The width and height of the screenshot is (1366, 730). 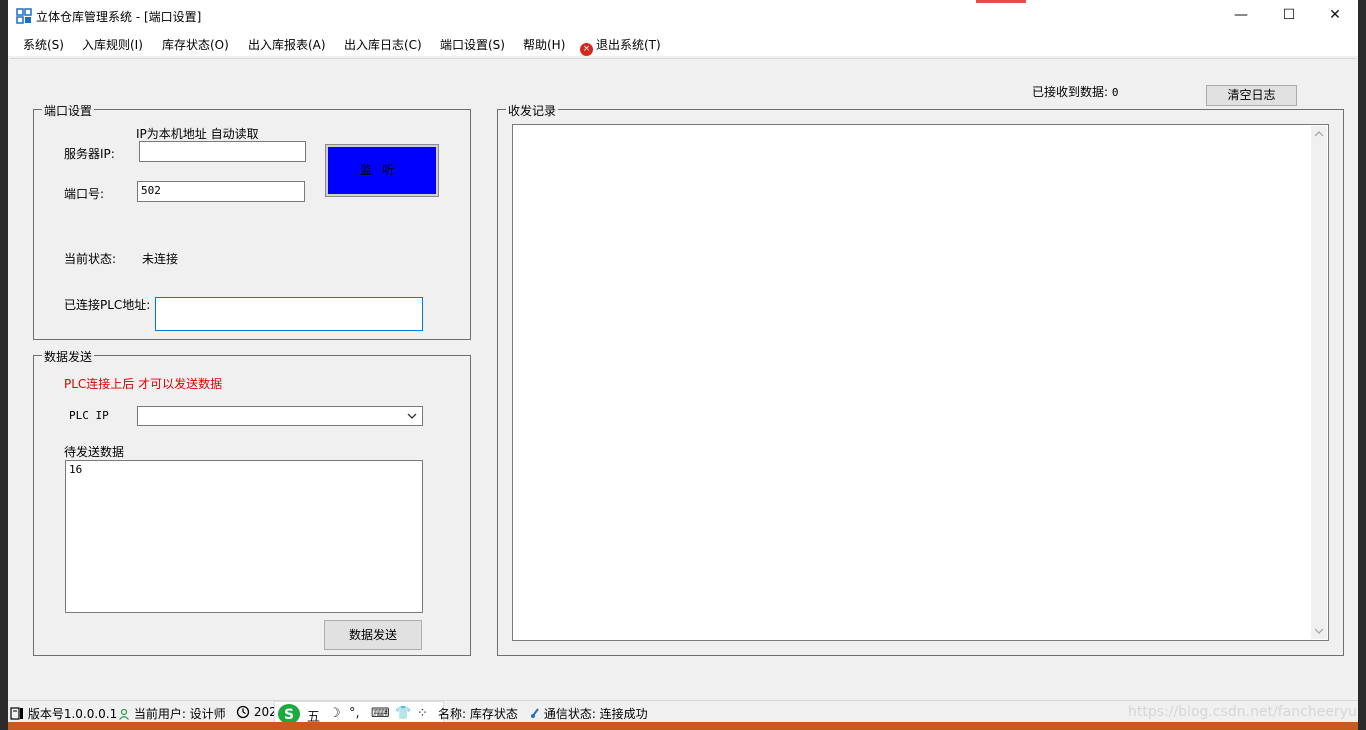 I want to click on server-ip-label: 服务器IP:, so click(x=89, y=154).